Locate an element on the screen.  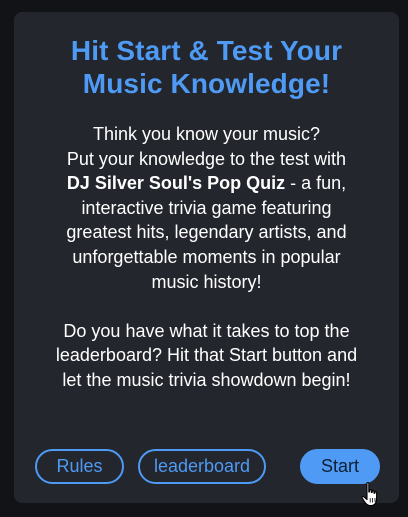
quiz-name: DJ Silver Soul's Pop Quiz is located at coordinates (176, 183).